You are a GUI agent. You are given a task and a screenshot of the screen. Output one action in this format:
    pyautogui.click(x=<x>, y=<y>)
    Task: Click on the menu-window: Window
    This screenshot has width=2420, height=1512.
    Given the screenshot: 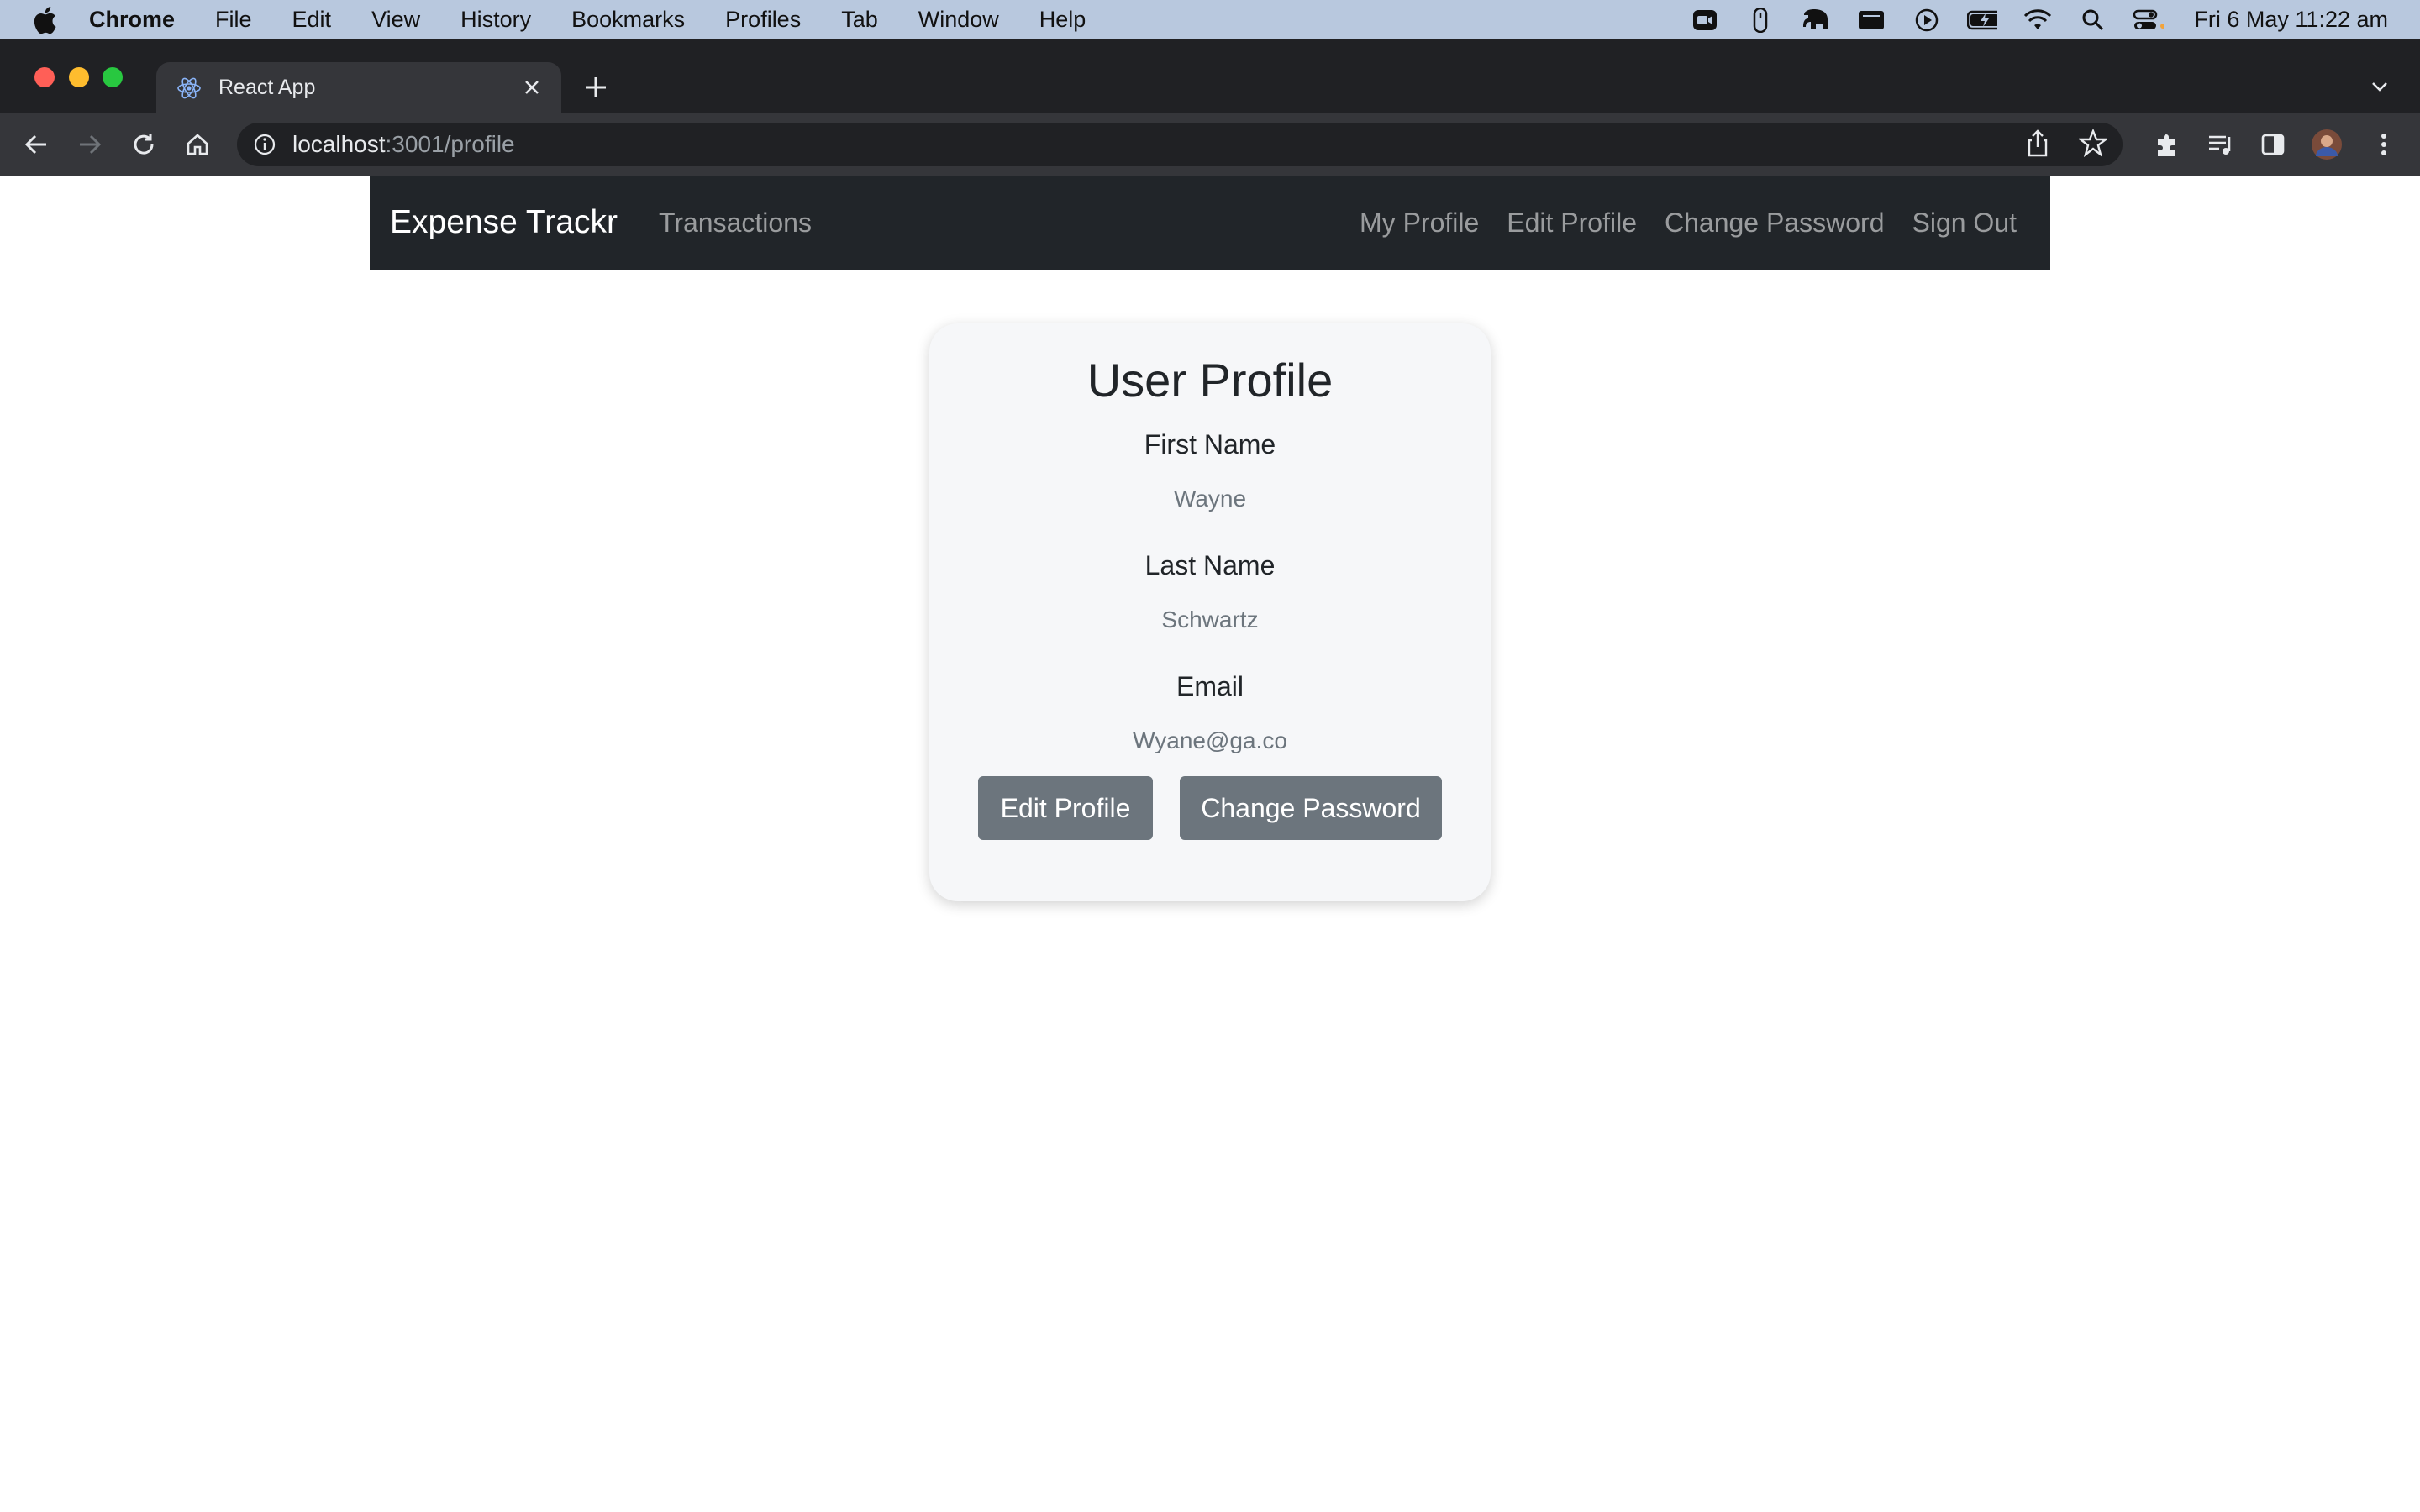 What is the action you would take?
    pyautogui.click(x=959, y=20)
    